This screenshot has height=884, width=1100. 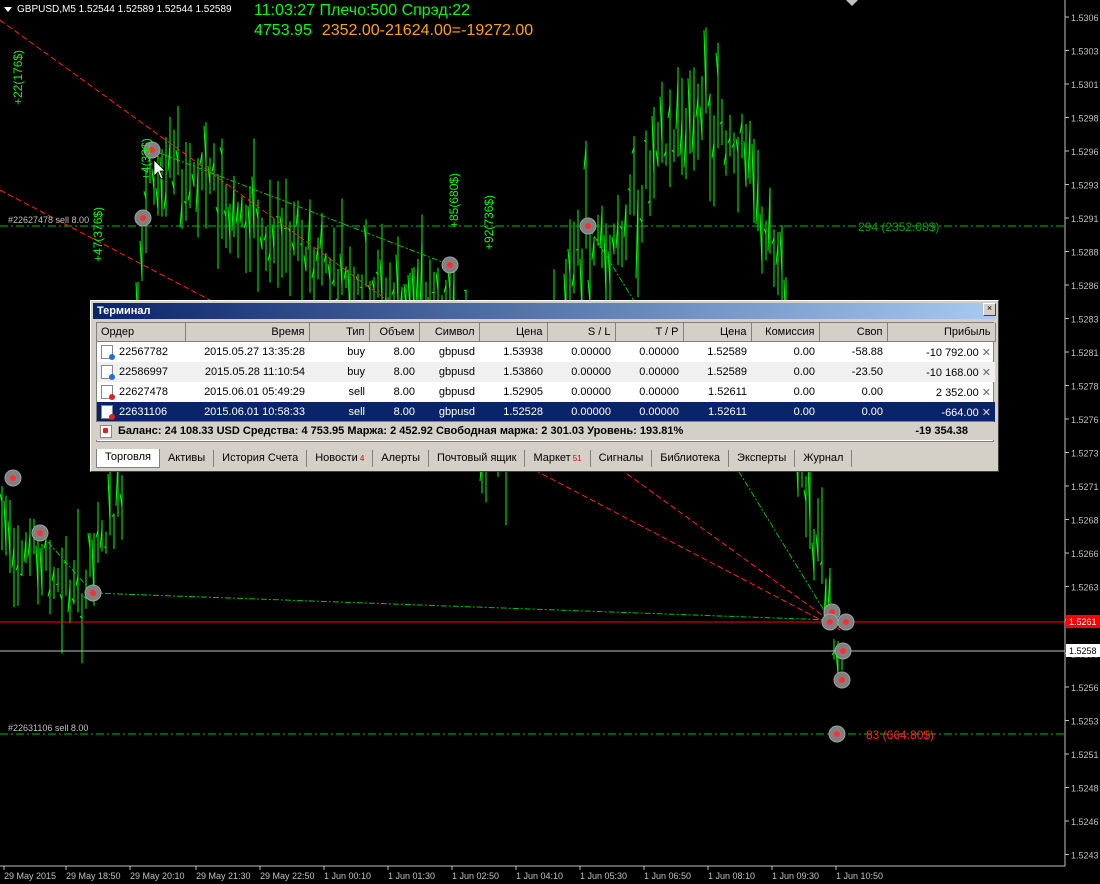 I want to click on tab-9: Эксперты, so click(x=762, y=458).